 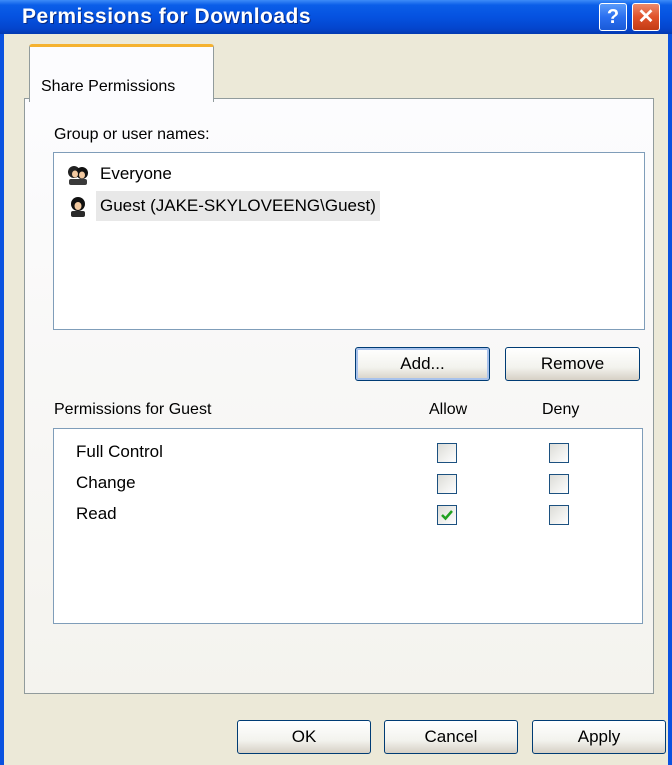 I want to click on remove-button: Remove, so click(x=572, y=364).